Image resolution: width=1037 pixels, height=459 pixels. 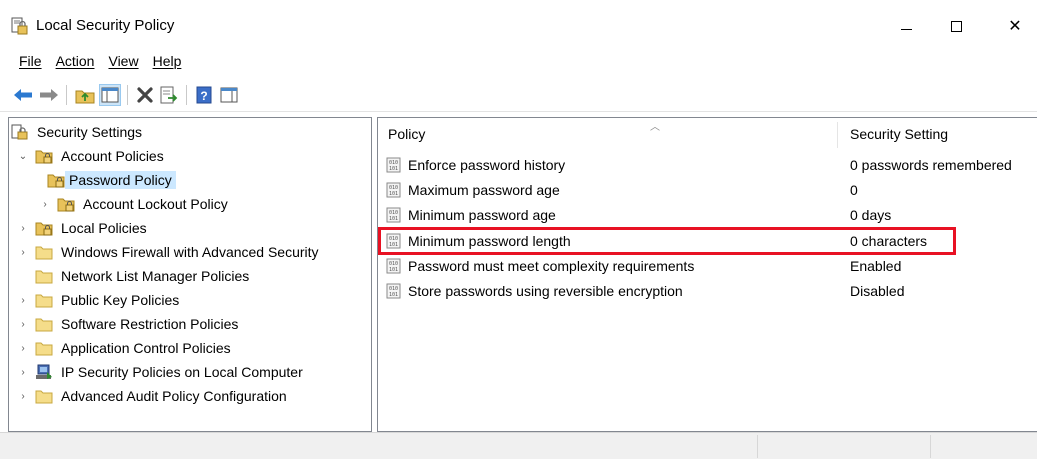 I want to click on delete-button, so click(x=145, y=95).